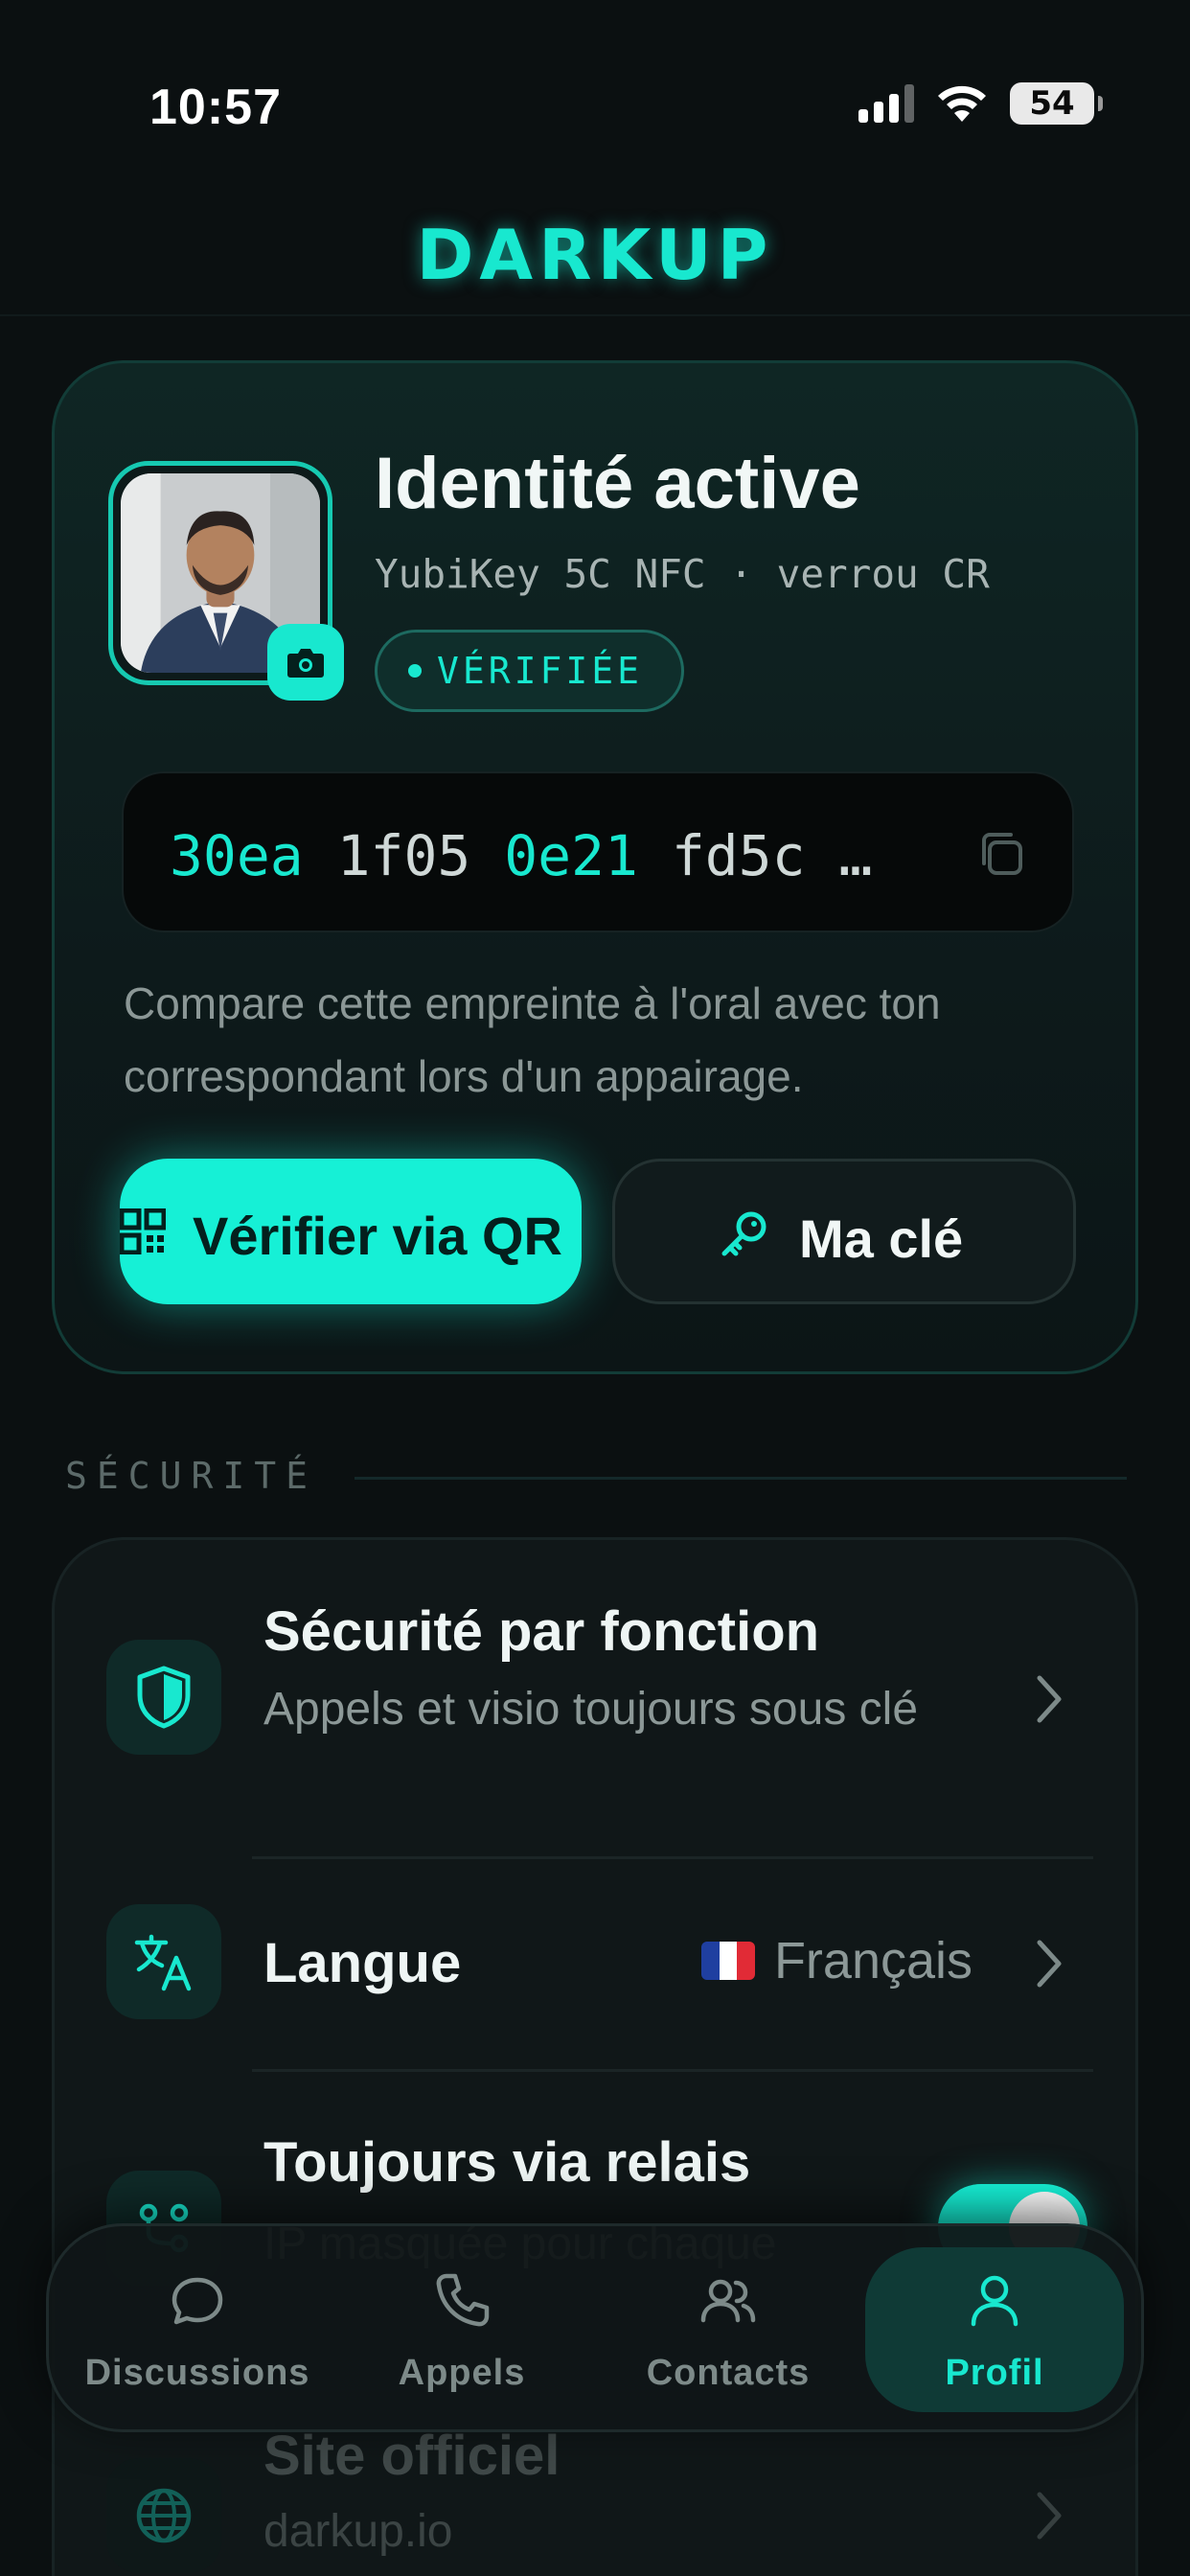  I want to click on battery-icon: 54, so click(1057, 103).